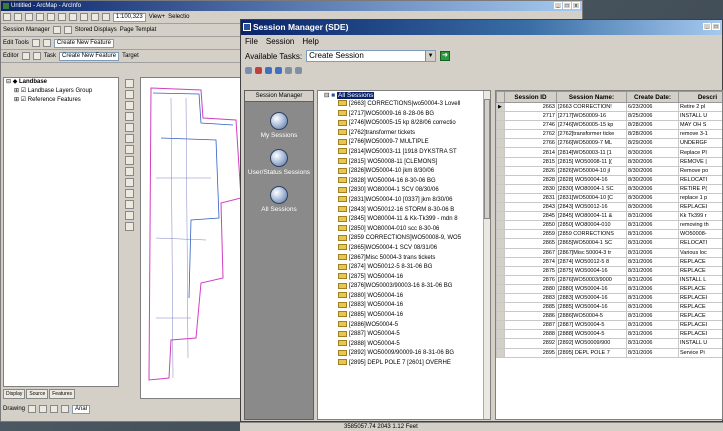 The height and width of the screenshot is (431, 723). I want to click on hyperlink-icon, so click(129, 226).